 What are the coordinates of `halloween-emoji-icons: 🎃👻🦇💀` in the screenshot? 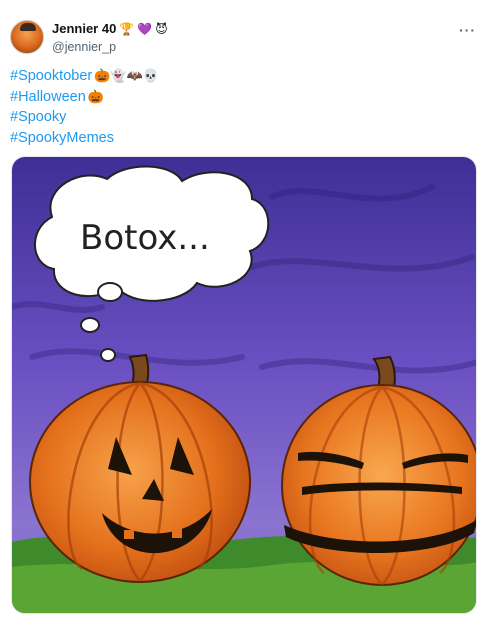 It's located at (126, 76).